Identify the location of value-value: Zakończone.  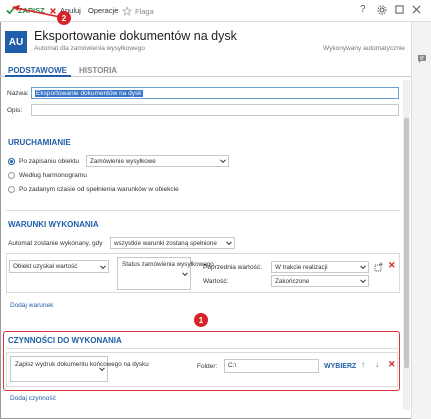
(292, 281).